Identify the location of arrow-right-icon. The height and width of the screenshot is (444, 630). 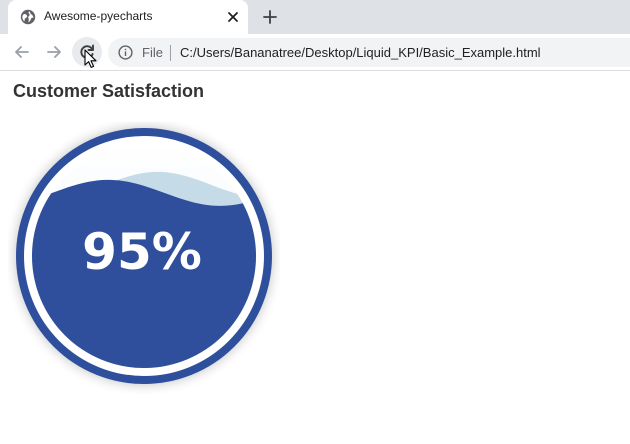
(54, 52).